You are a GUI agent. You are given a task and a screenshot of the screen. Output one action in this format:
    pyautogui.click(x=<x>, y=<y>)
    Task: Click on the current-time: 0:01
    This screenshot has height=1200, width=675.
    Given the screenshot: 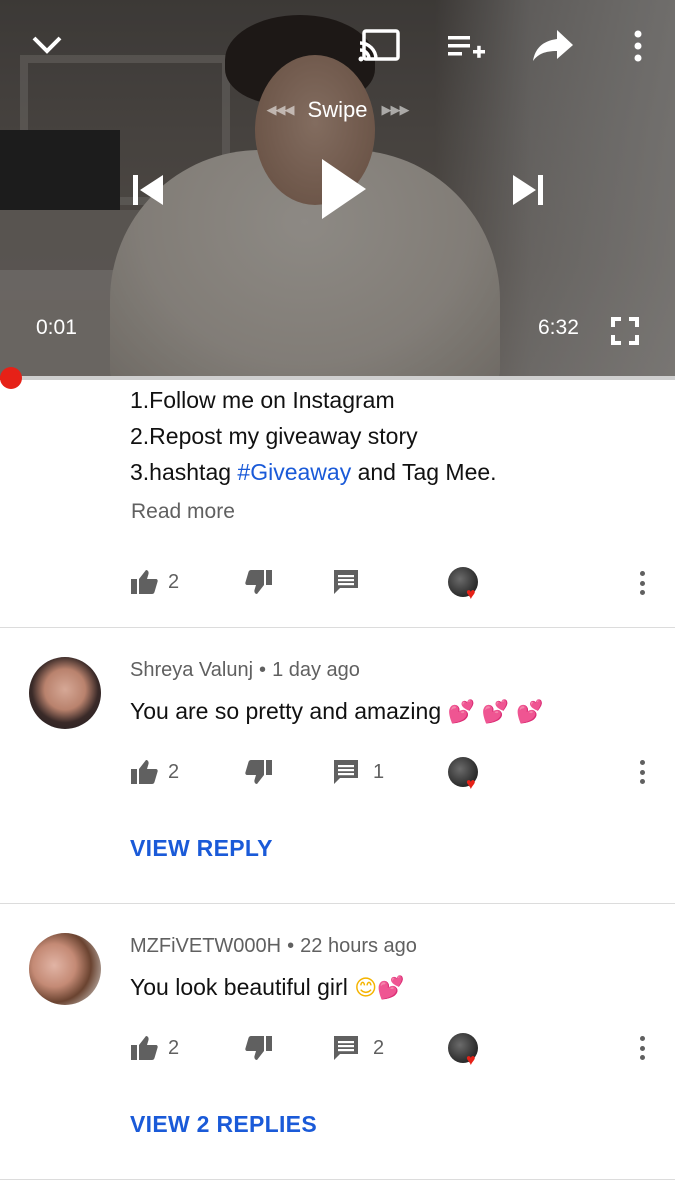 What is the action you would take?
    pyautogui.click(x=56, y=327)
    